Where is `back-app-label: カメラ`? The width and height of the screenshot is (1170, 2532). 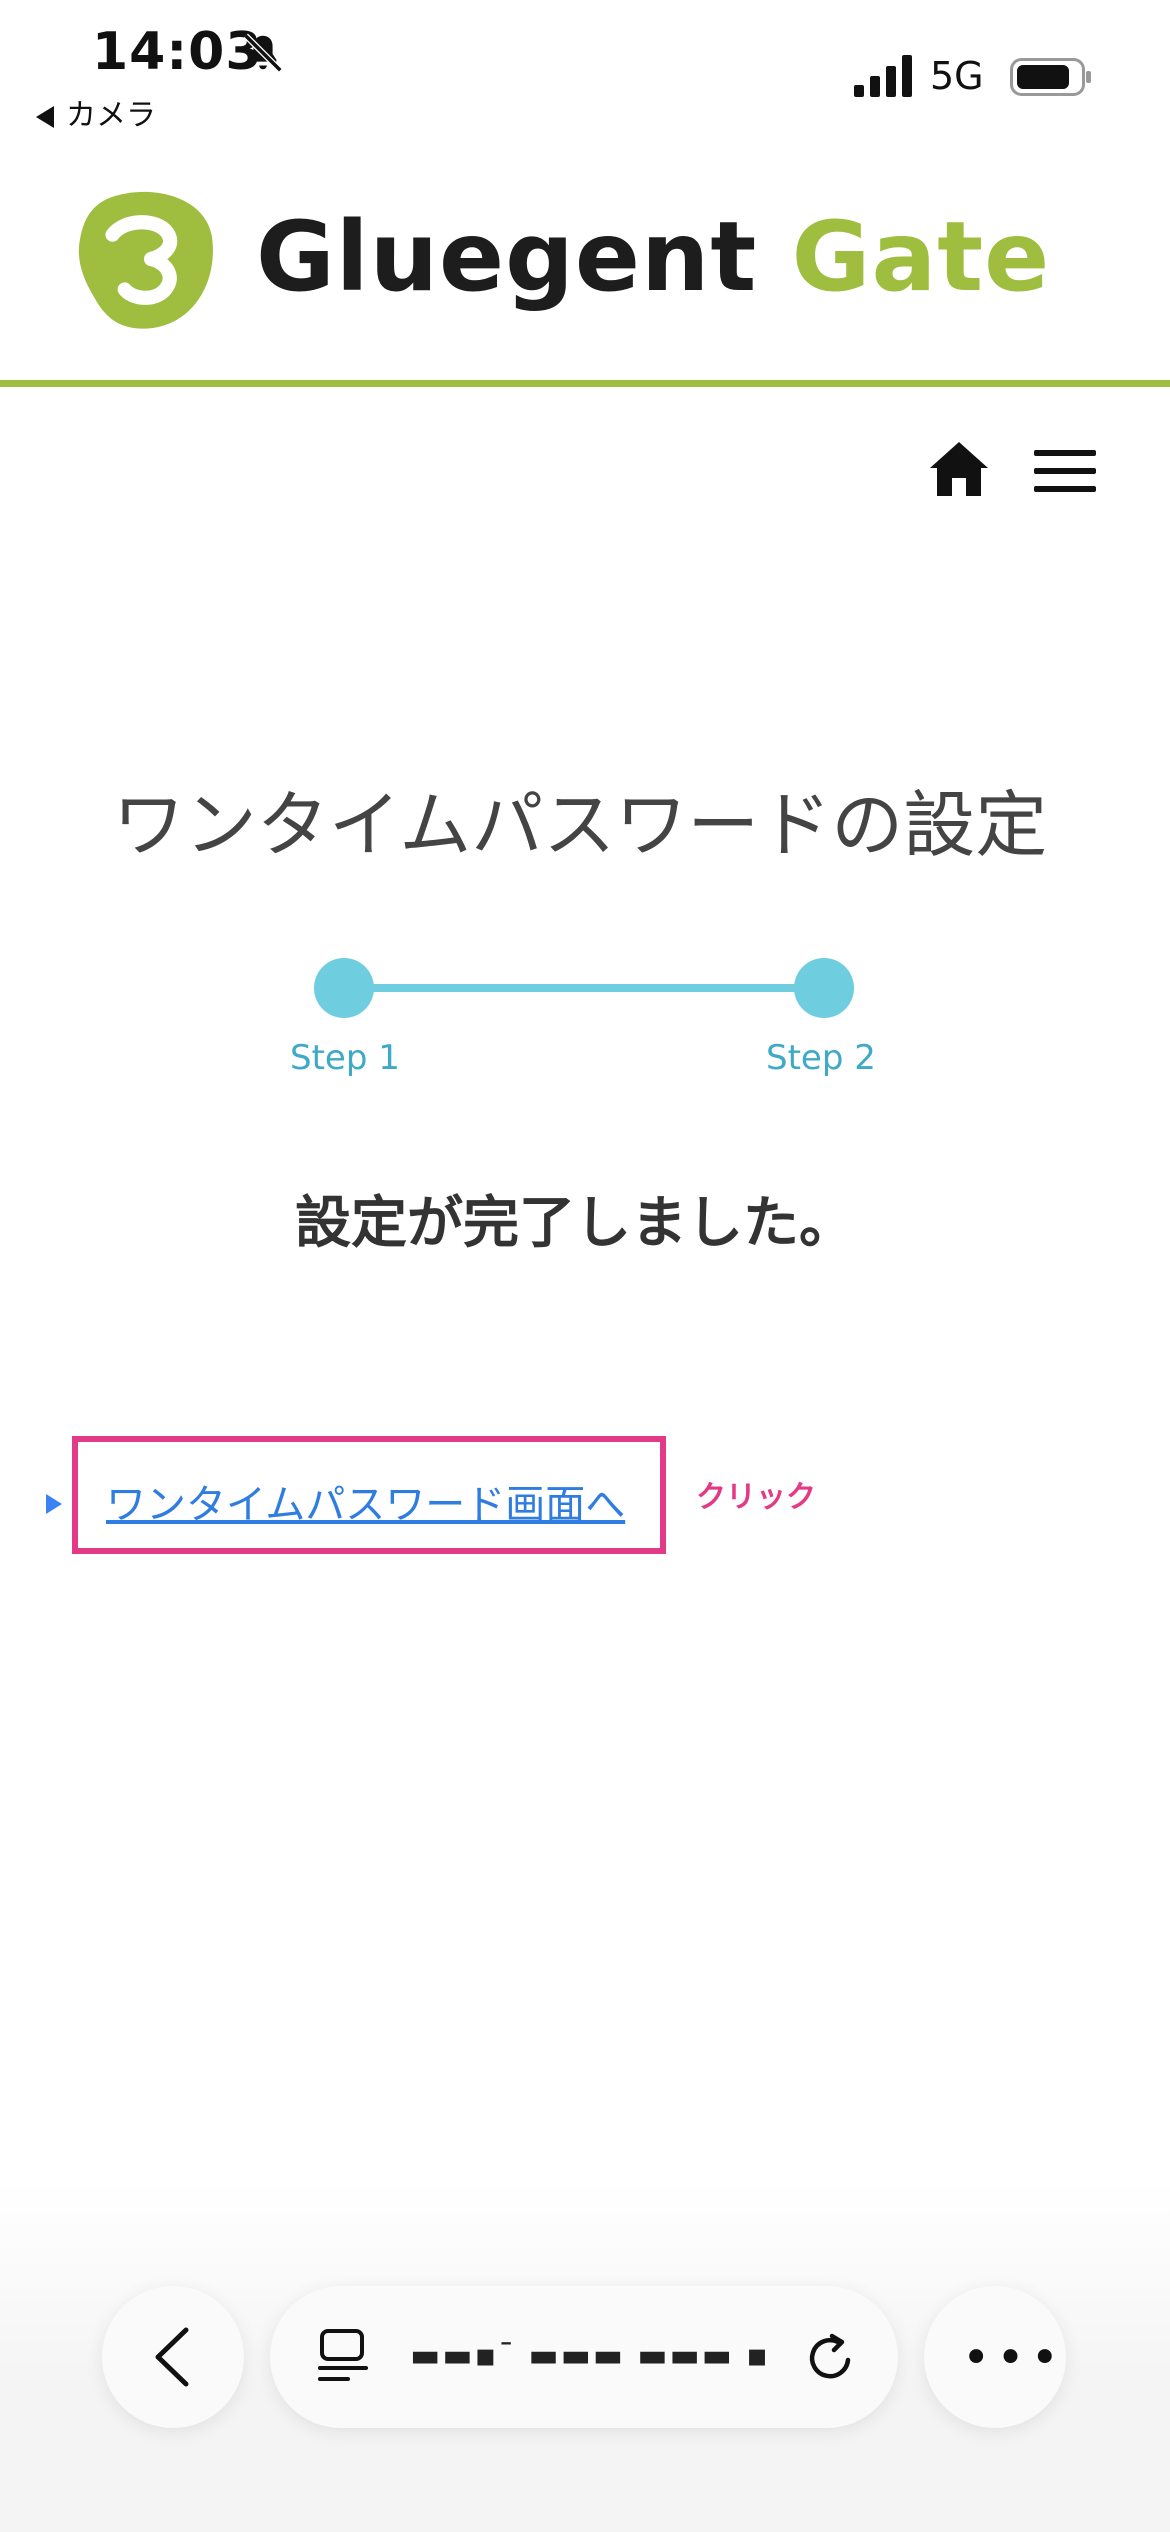
back-app-label: カメラ is located at coordinates (111, 115).